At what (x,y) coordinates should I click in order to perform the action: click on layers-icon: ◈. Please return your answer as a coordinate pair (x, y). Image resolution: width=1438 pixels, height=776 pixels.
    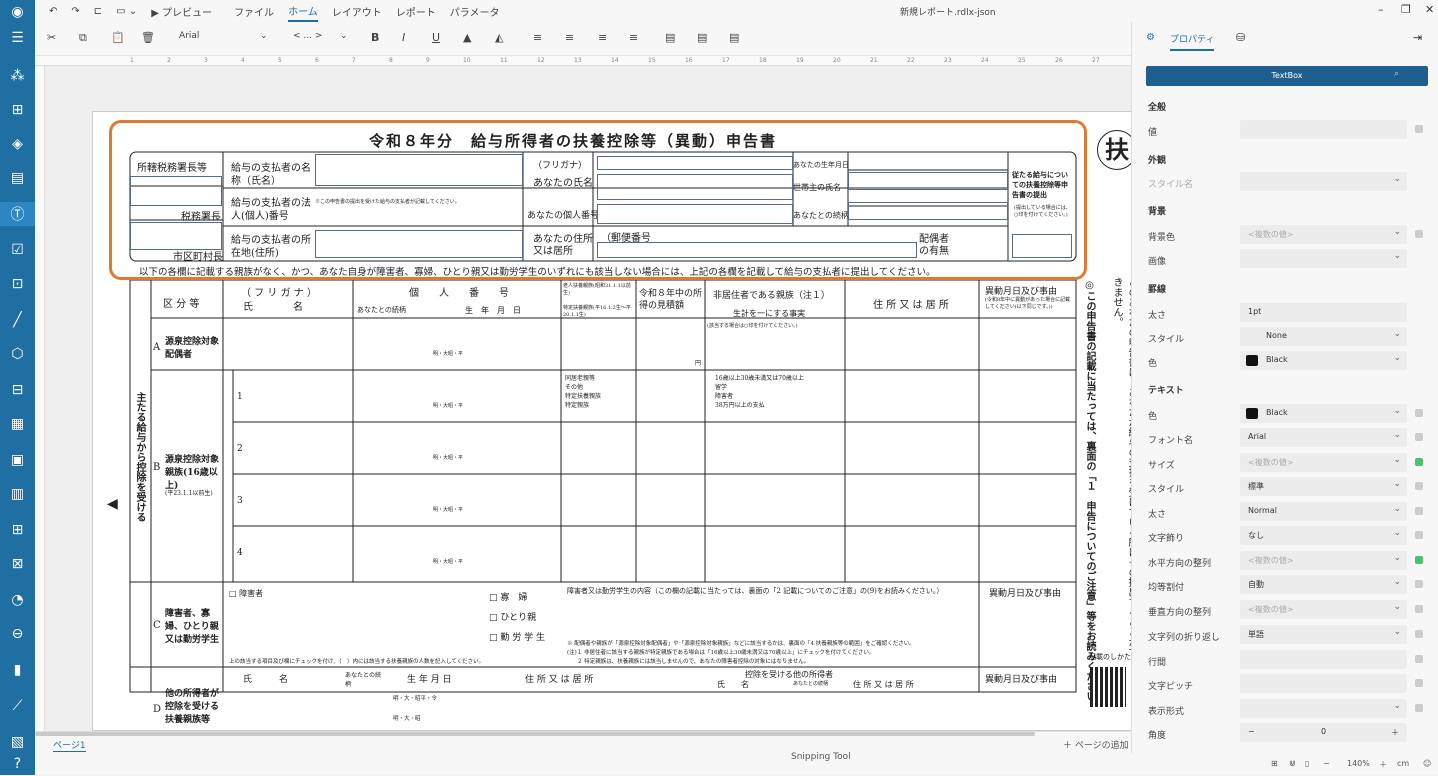
    Looking at the image, I should click on (17, 144).